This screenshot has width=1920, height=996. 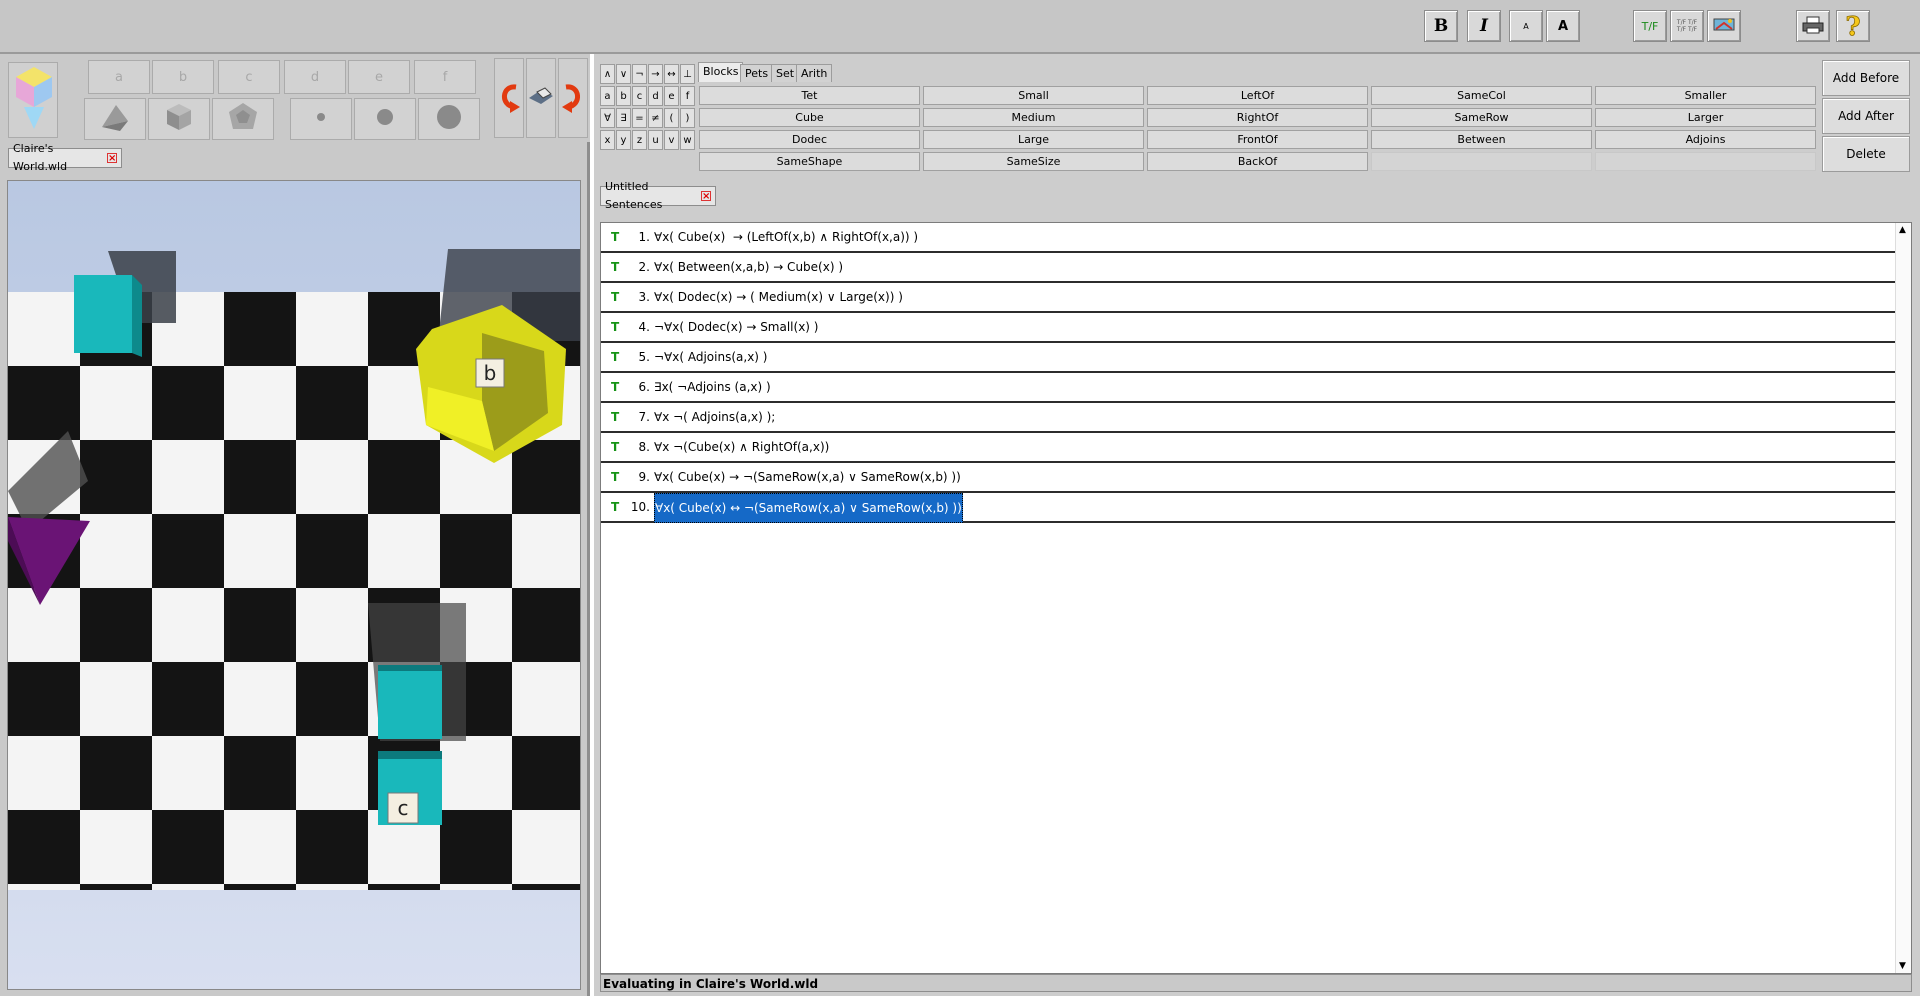 I want to click on rotate-right-button, so click(x=573, y=98).